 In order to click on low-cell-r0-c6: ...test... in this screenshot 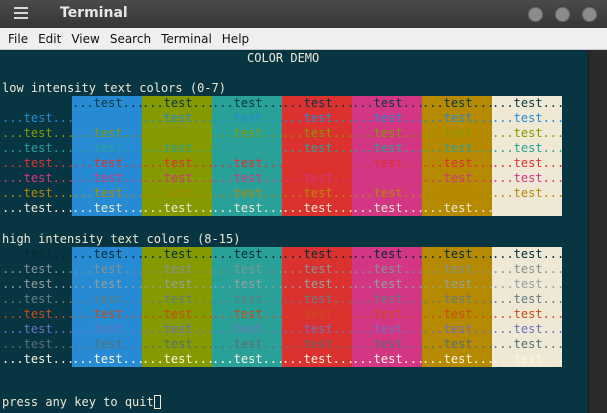, I will do `click(457, 103)`.